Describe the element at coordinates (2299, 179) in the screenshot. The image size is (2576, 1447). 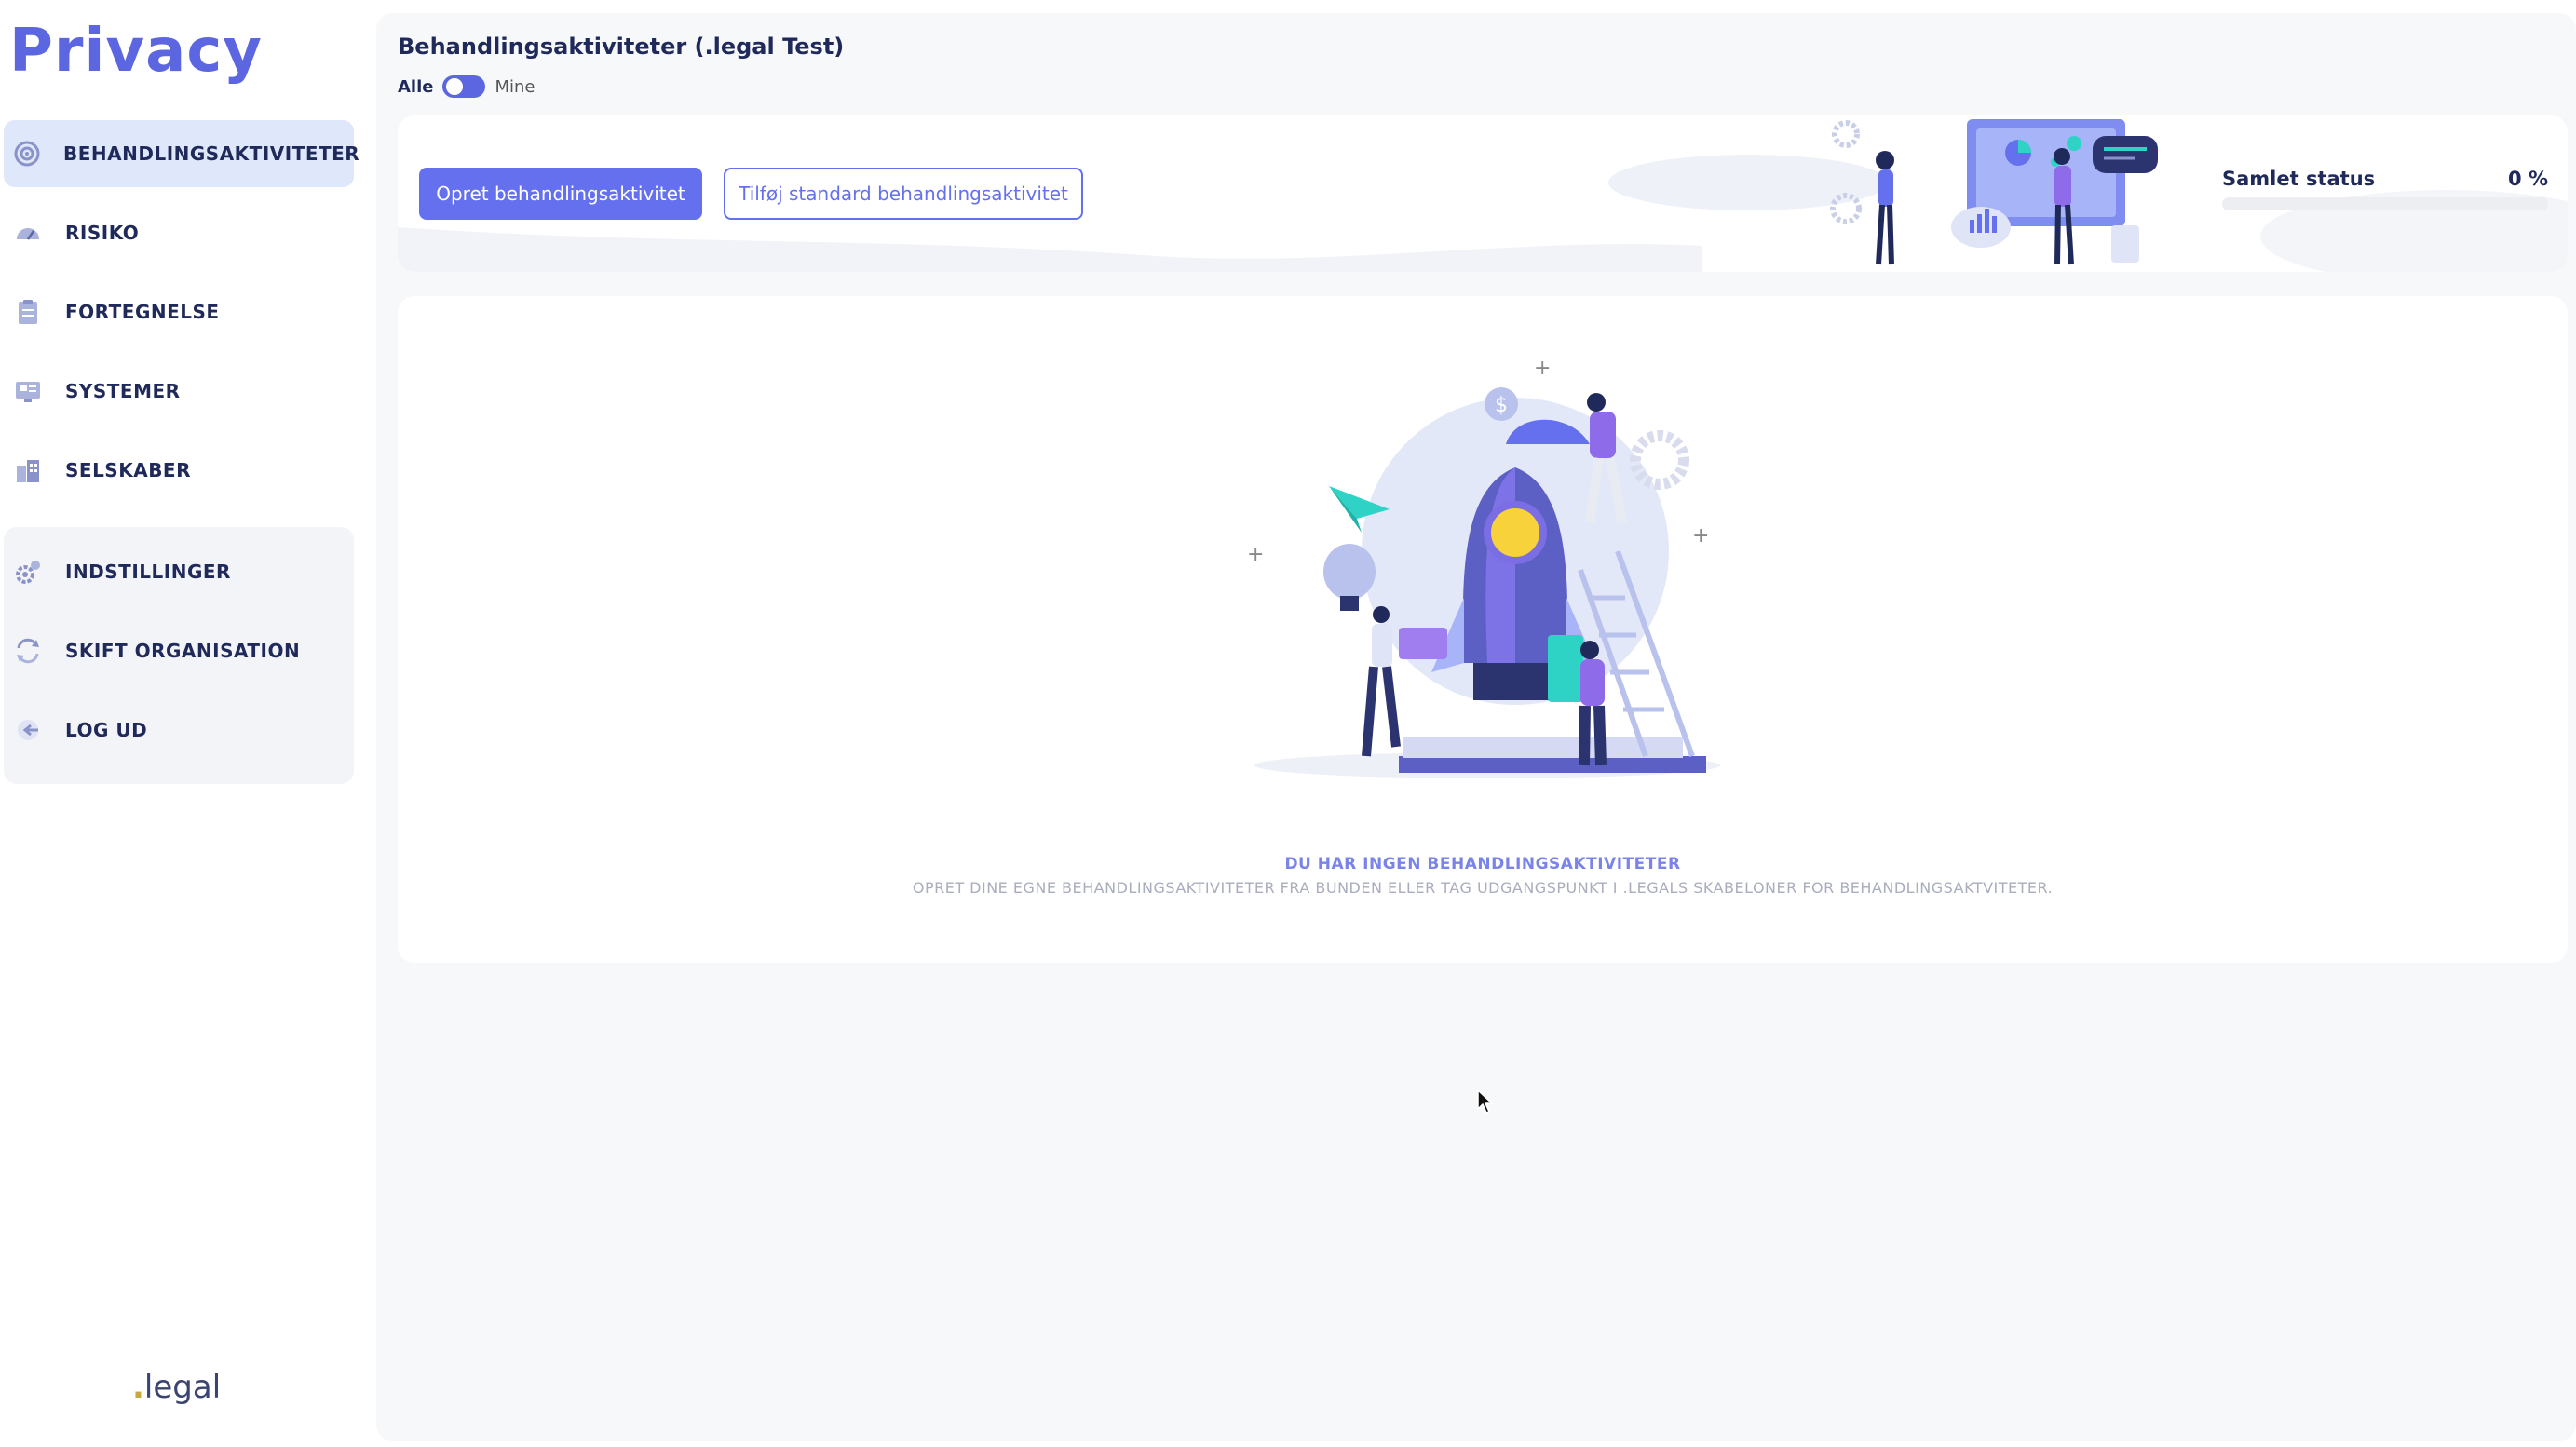
I see `overall-status-label: Samlet status` at that location.